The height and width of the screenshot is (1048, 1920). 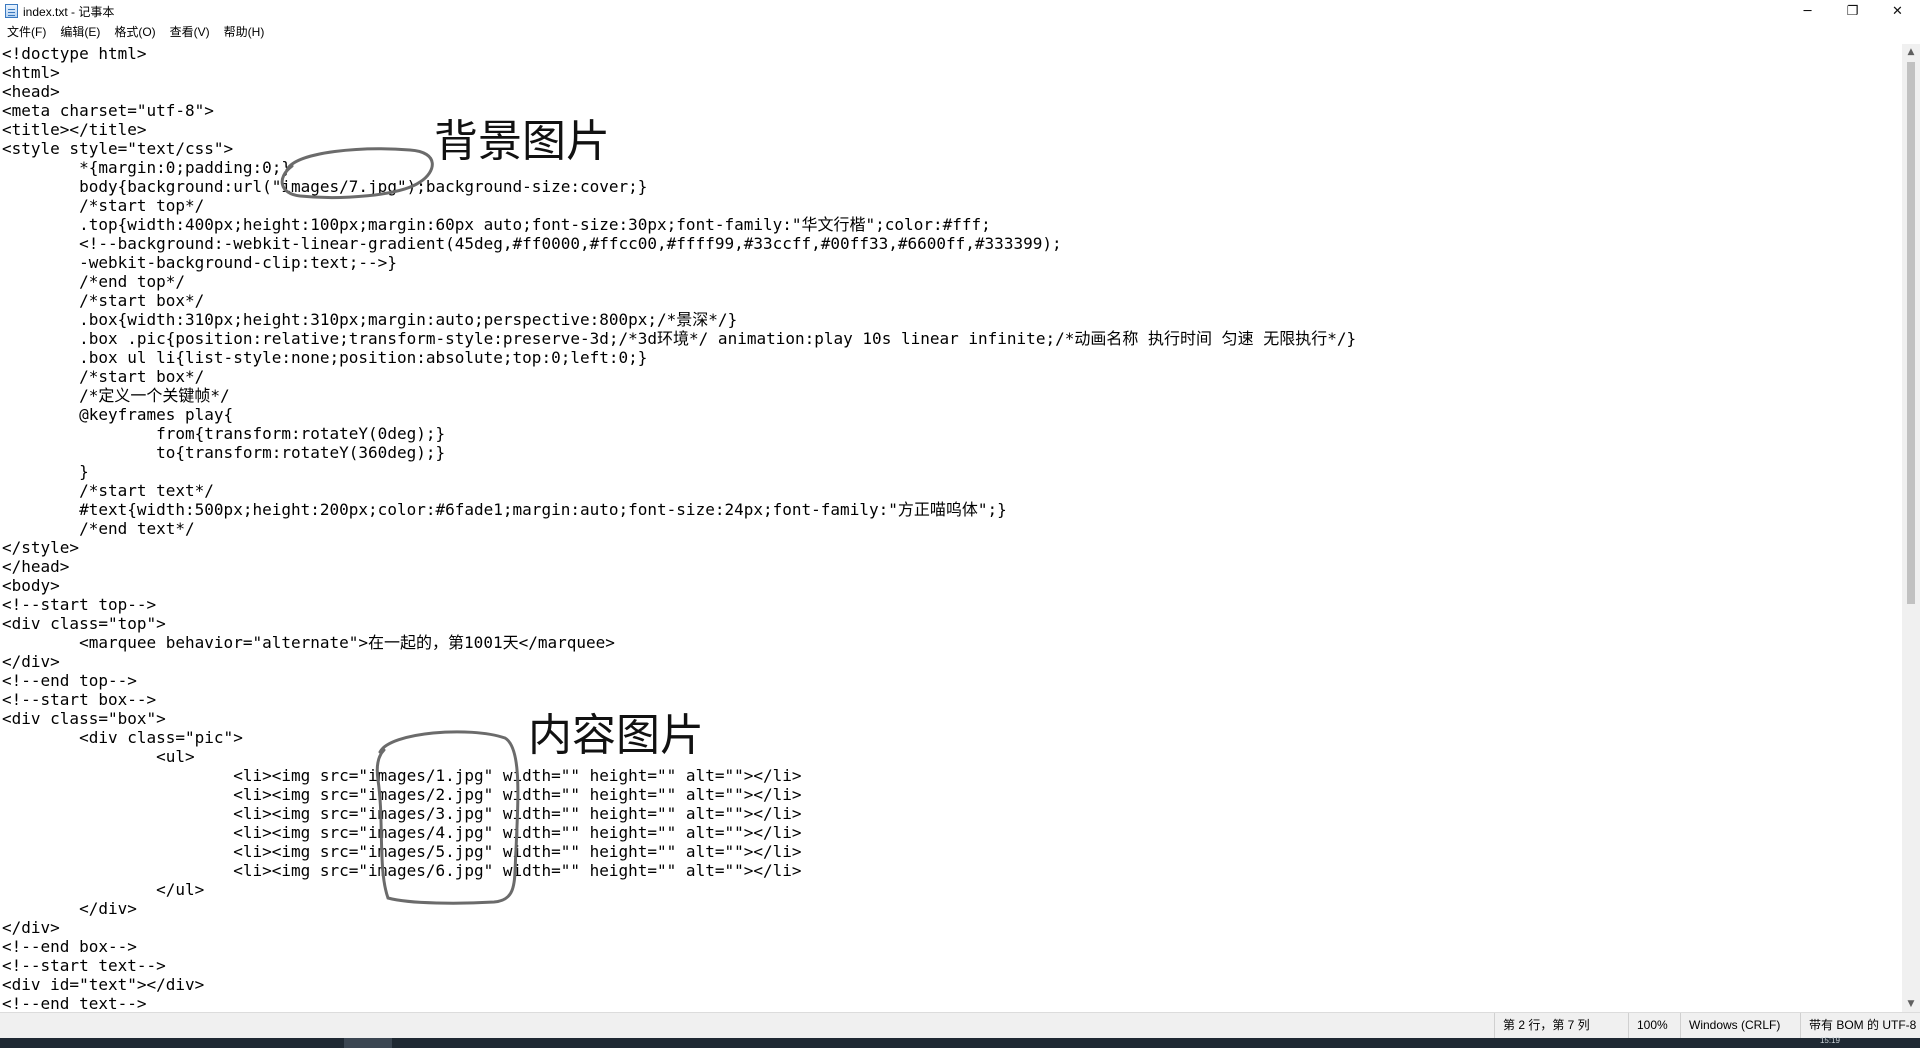 I want to click on status-encoding: 带有 BOM 的 UTF-8, so click(x=1860, y=1025).